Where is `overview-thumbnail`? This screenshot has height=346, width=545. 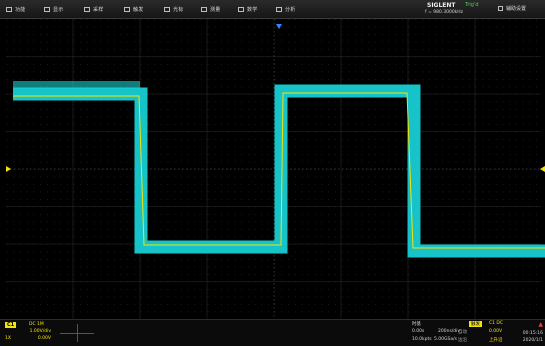 overview-thumbnail is located at coordinates (77, 333).